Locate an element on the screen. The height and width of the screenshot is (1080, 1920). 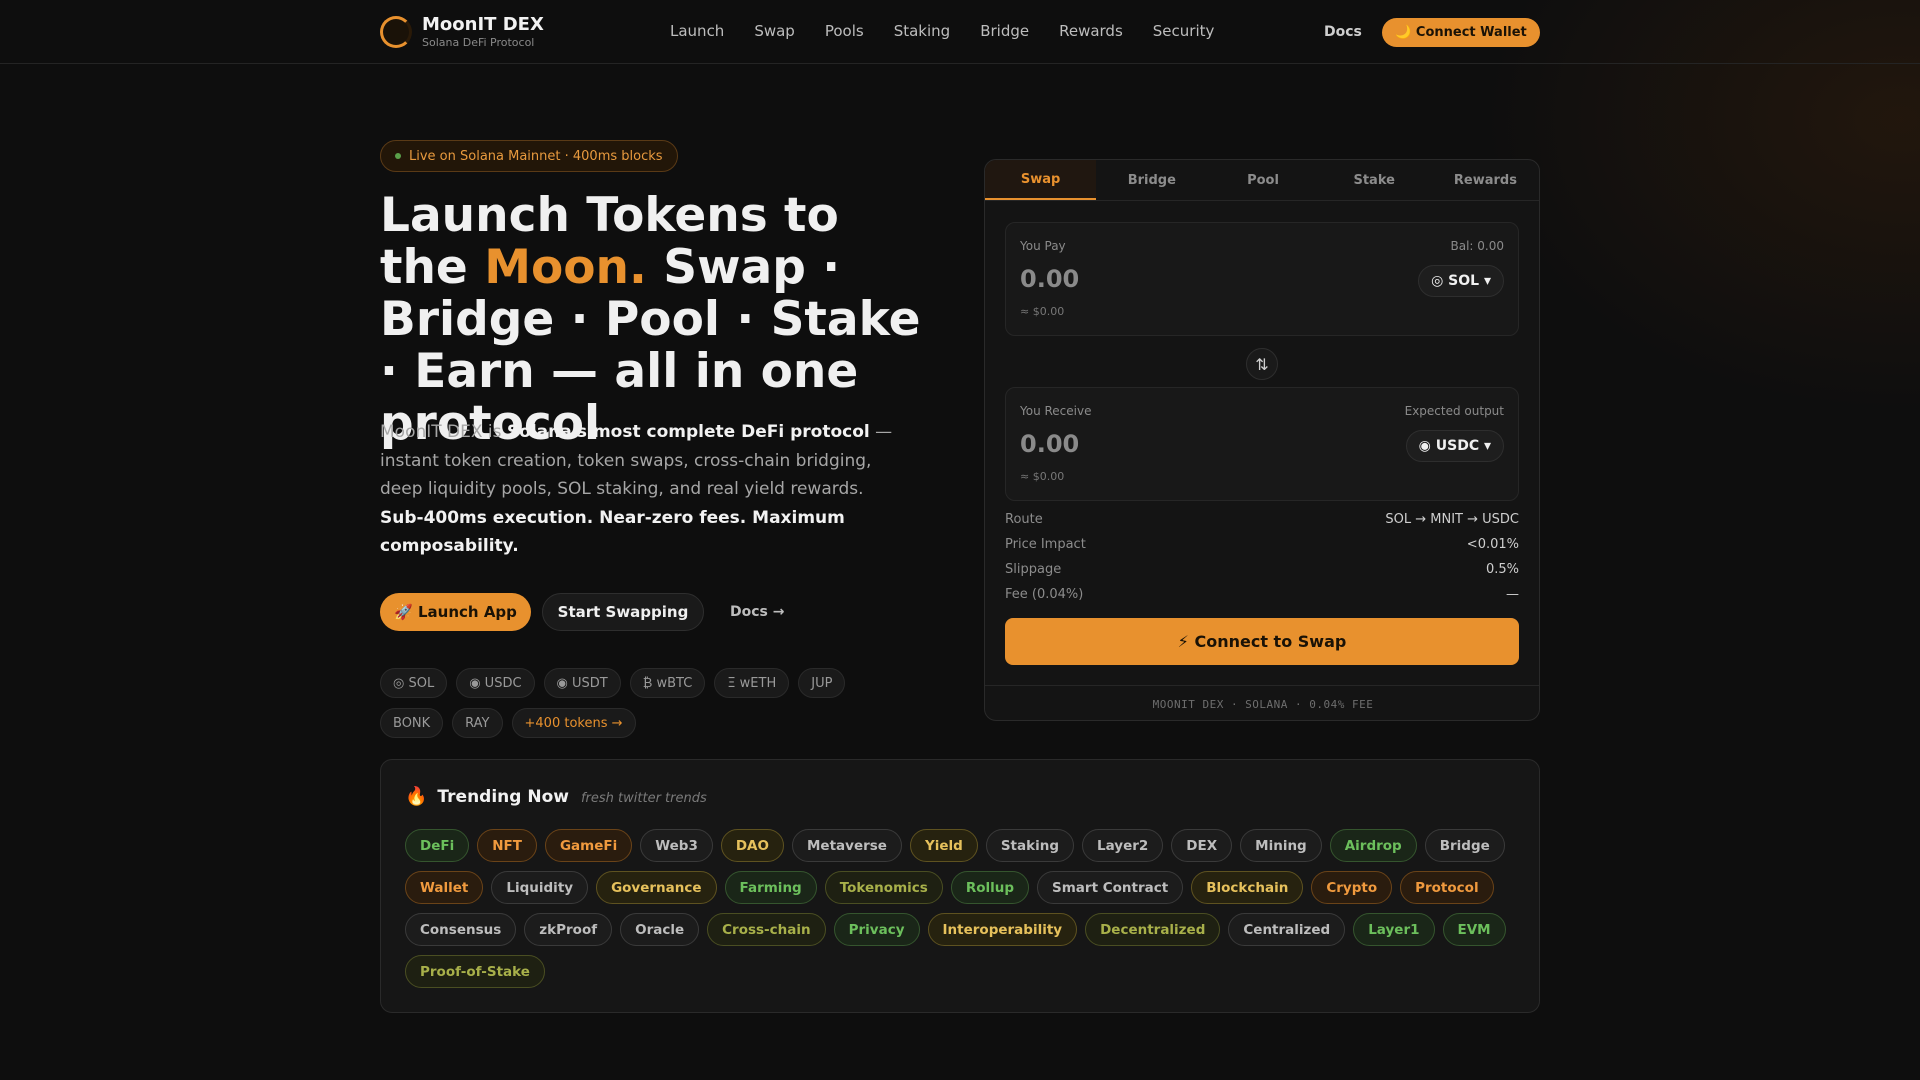
hero-desc-bold-1: Solana's most complete DeFi protocol is located at coordinates (688, 432).